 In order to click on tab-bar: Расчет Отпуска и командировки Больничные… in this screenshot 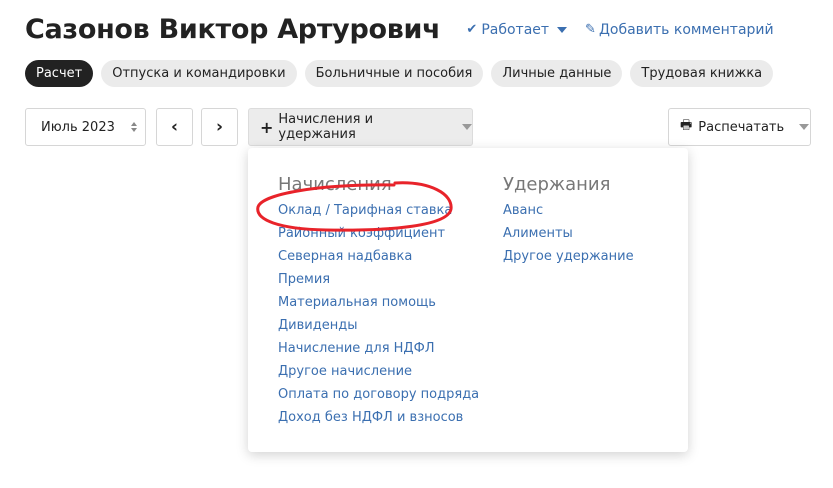, I will do `click(399, 73)`.